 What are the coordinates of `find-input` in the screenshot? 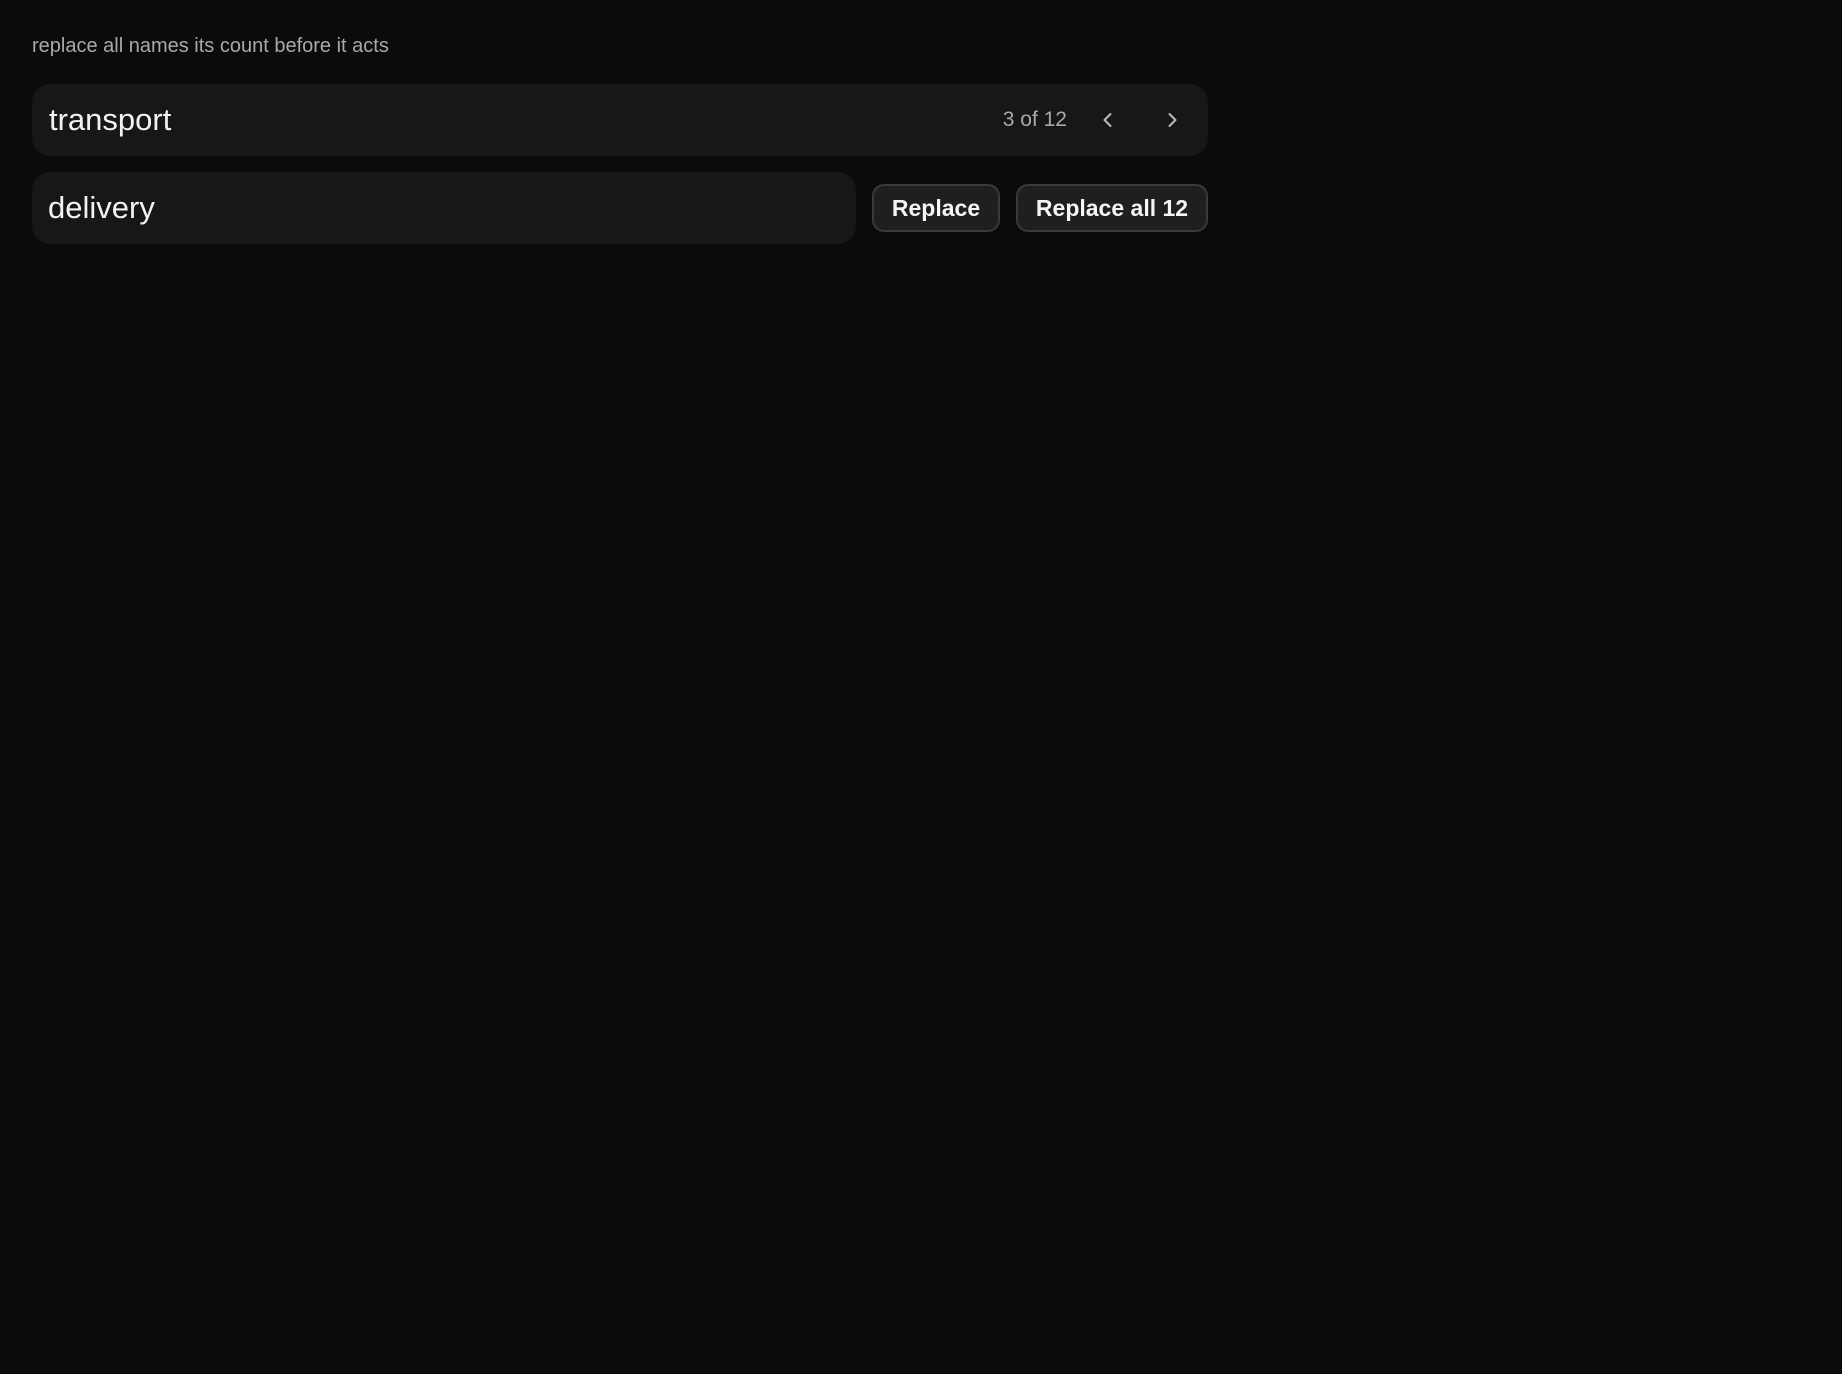 It's located at (517, 120).